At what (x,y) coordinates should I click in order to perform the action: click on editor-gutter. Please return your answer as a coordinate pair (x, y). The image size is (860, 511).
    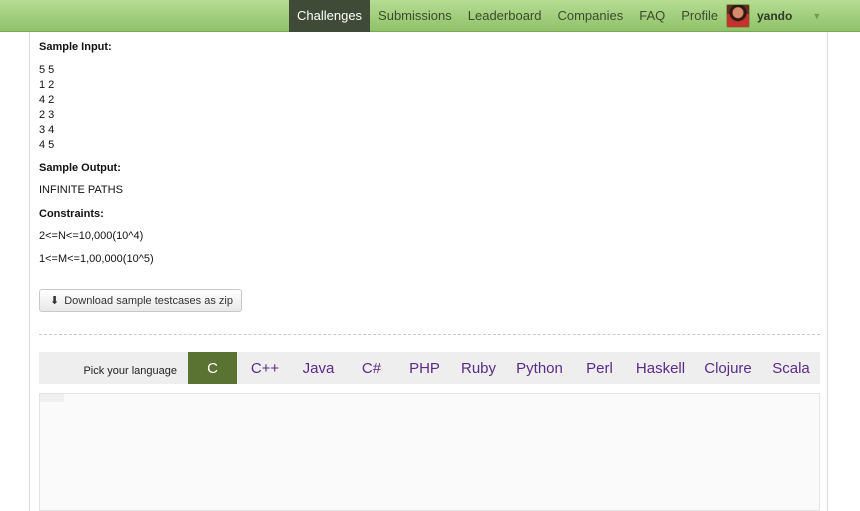
    Looking at the image, I should click on (52, 398).